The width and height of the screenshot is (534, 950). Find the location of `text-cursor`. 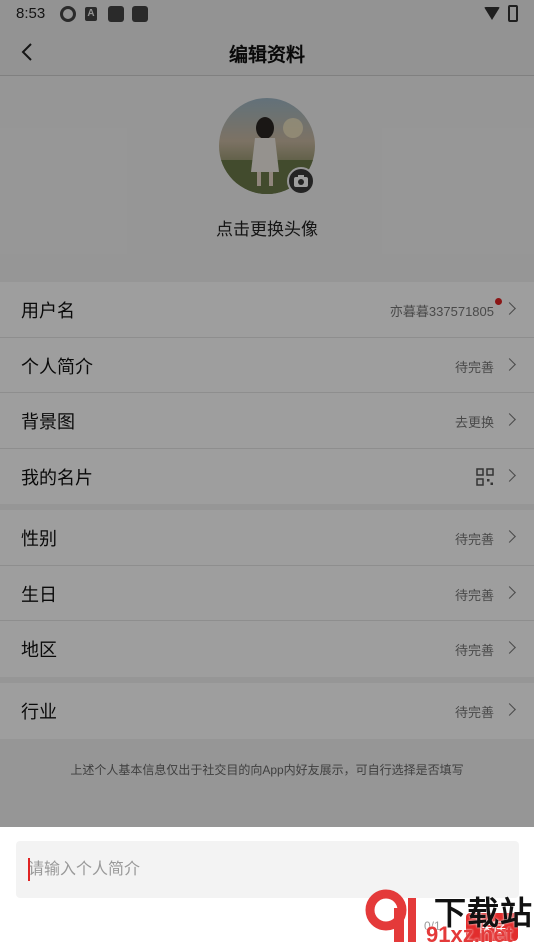

text-cursor is located at coordinates (29, 869).